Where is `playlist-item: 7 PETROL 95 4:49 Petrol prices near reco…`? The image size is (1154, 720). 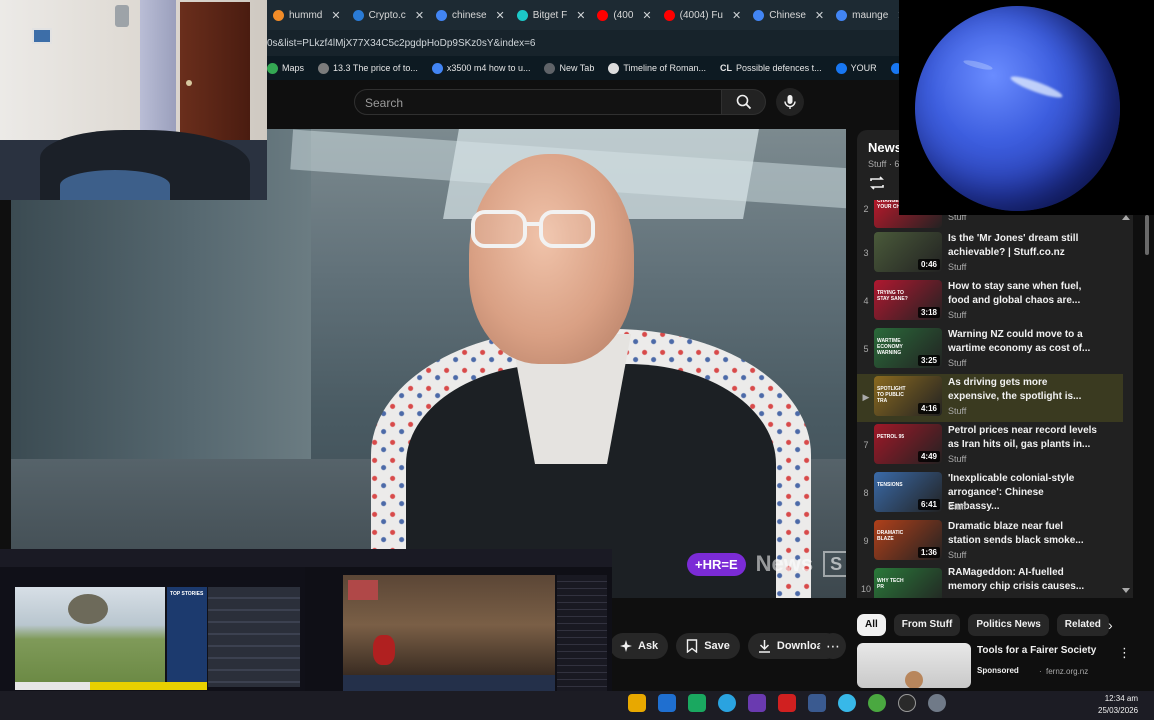 playlist-item: 7 PETROL 95 4:49 Petrol prices near reco… is located at coordinates (990, 446).